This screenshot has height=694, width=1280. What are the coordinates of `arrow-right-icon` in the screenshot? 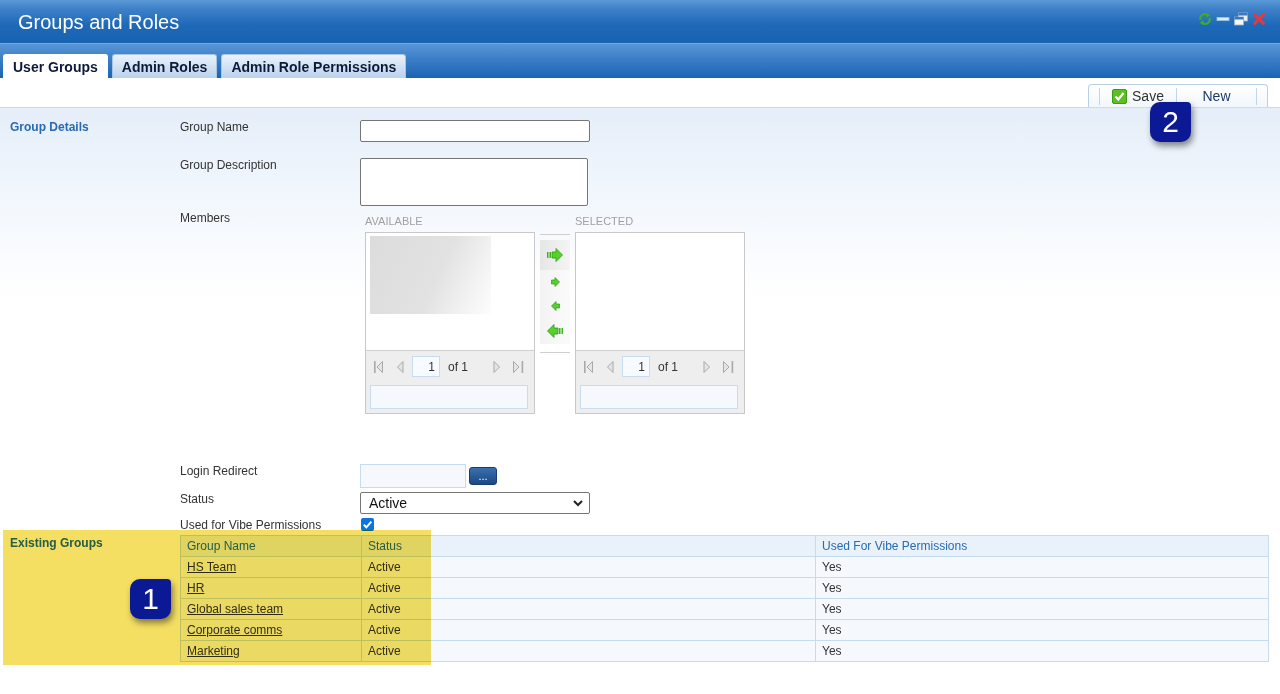 It's located at (555, 282).